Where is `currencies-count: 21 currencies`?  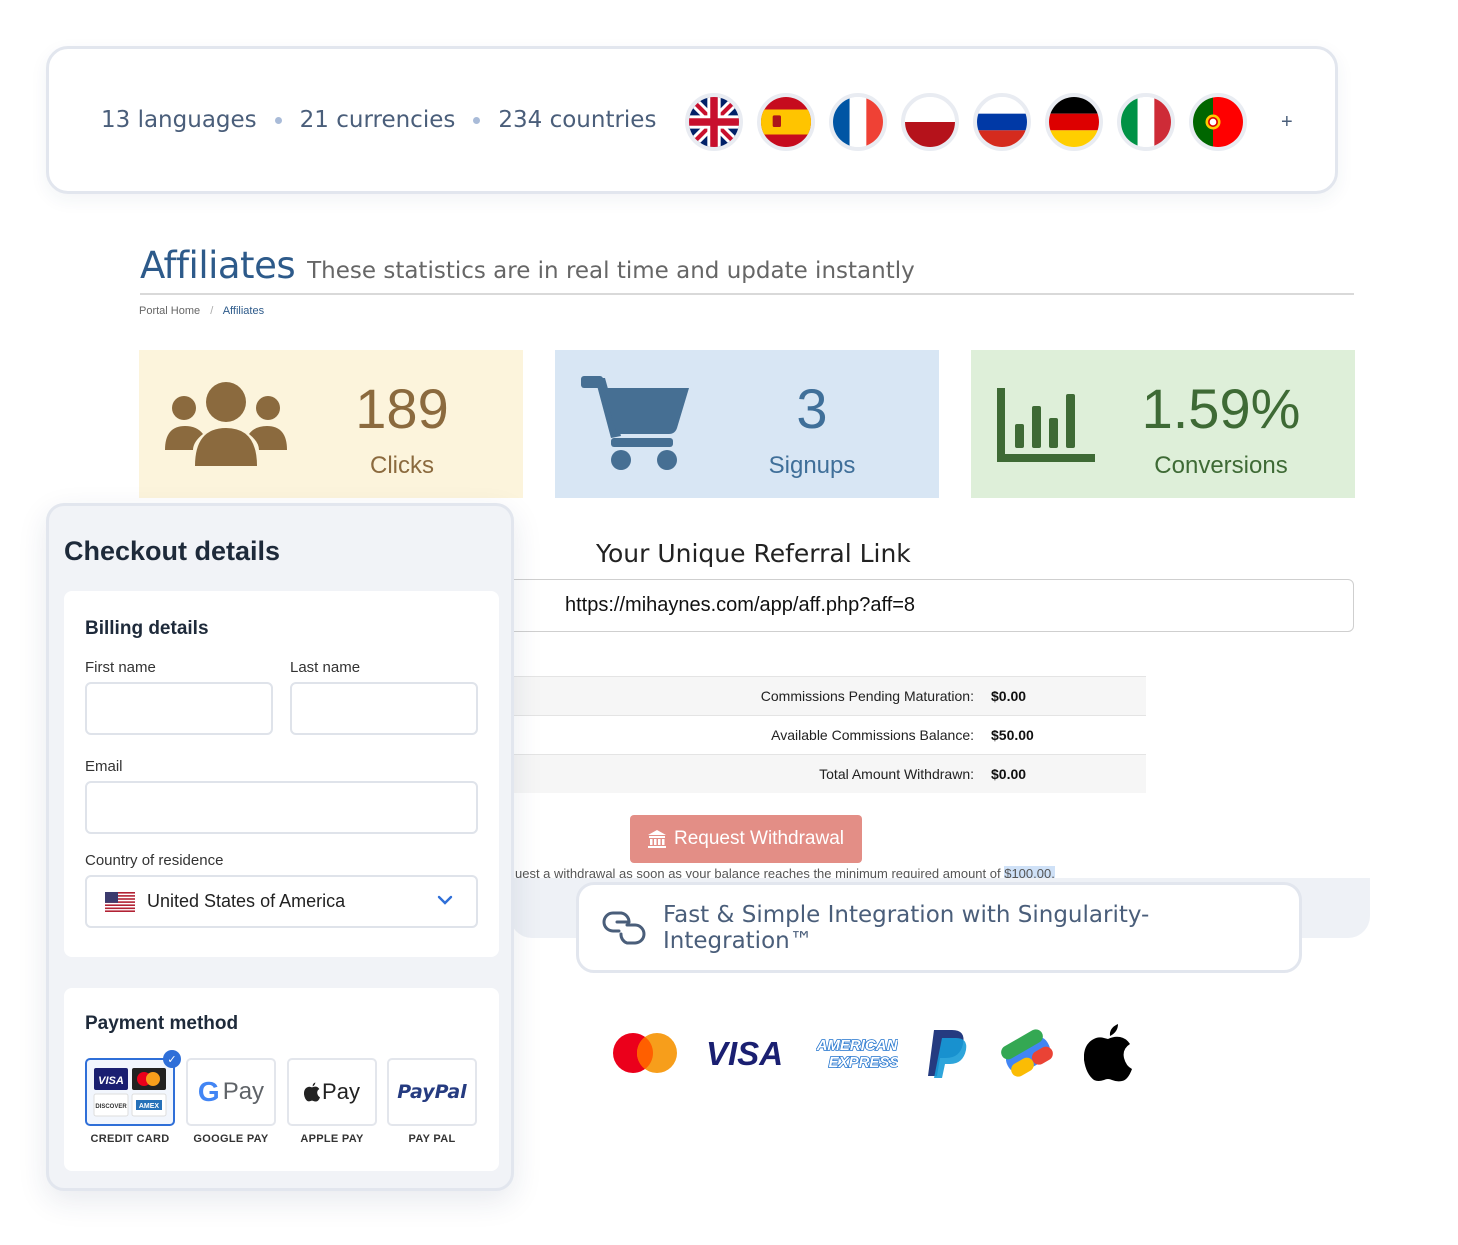
currencies-count: 21 currencies is located at coordinates (377, 120).